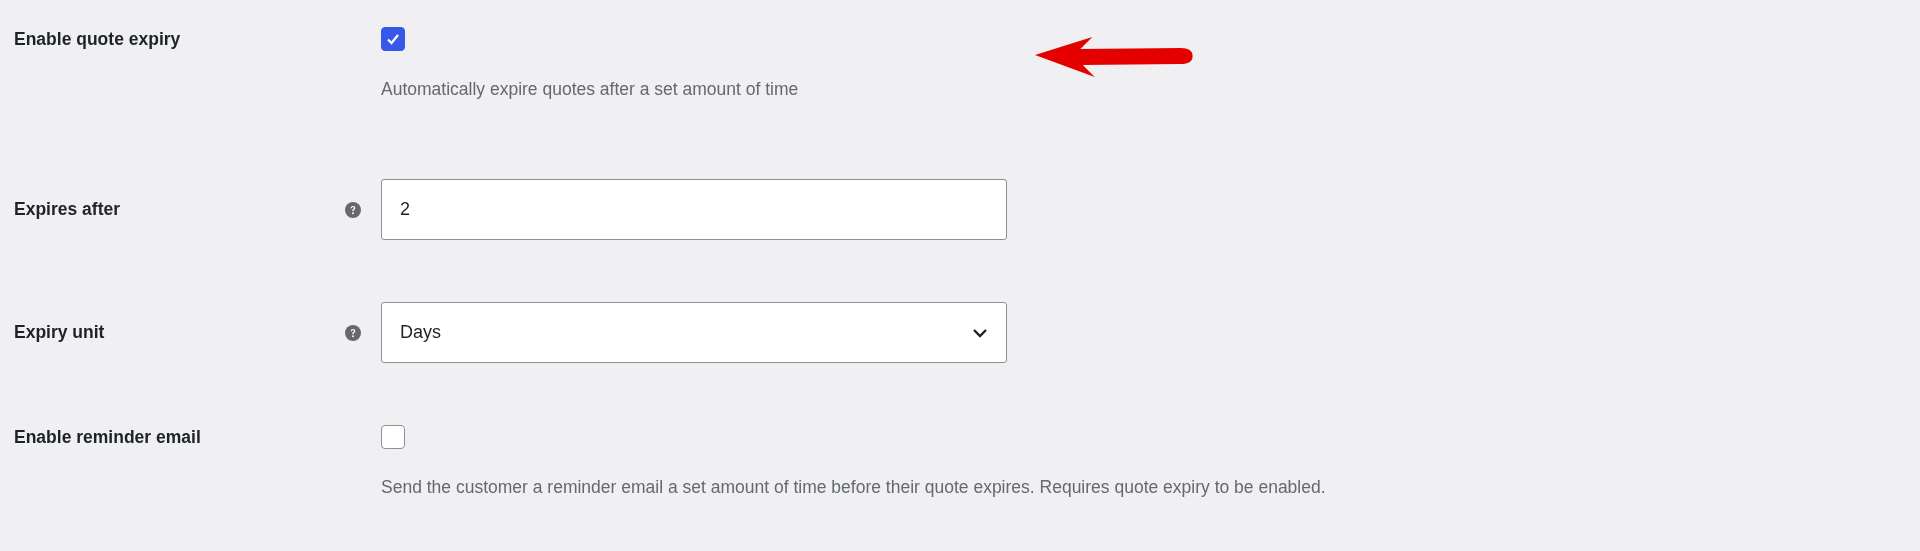 The image size is (1920, 551). Describe the element at coordinates (1115, 57) in the screenshot. I see `arrow-annotation-icon` at that location.